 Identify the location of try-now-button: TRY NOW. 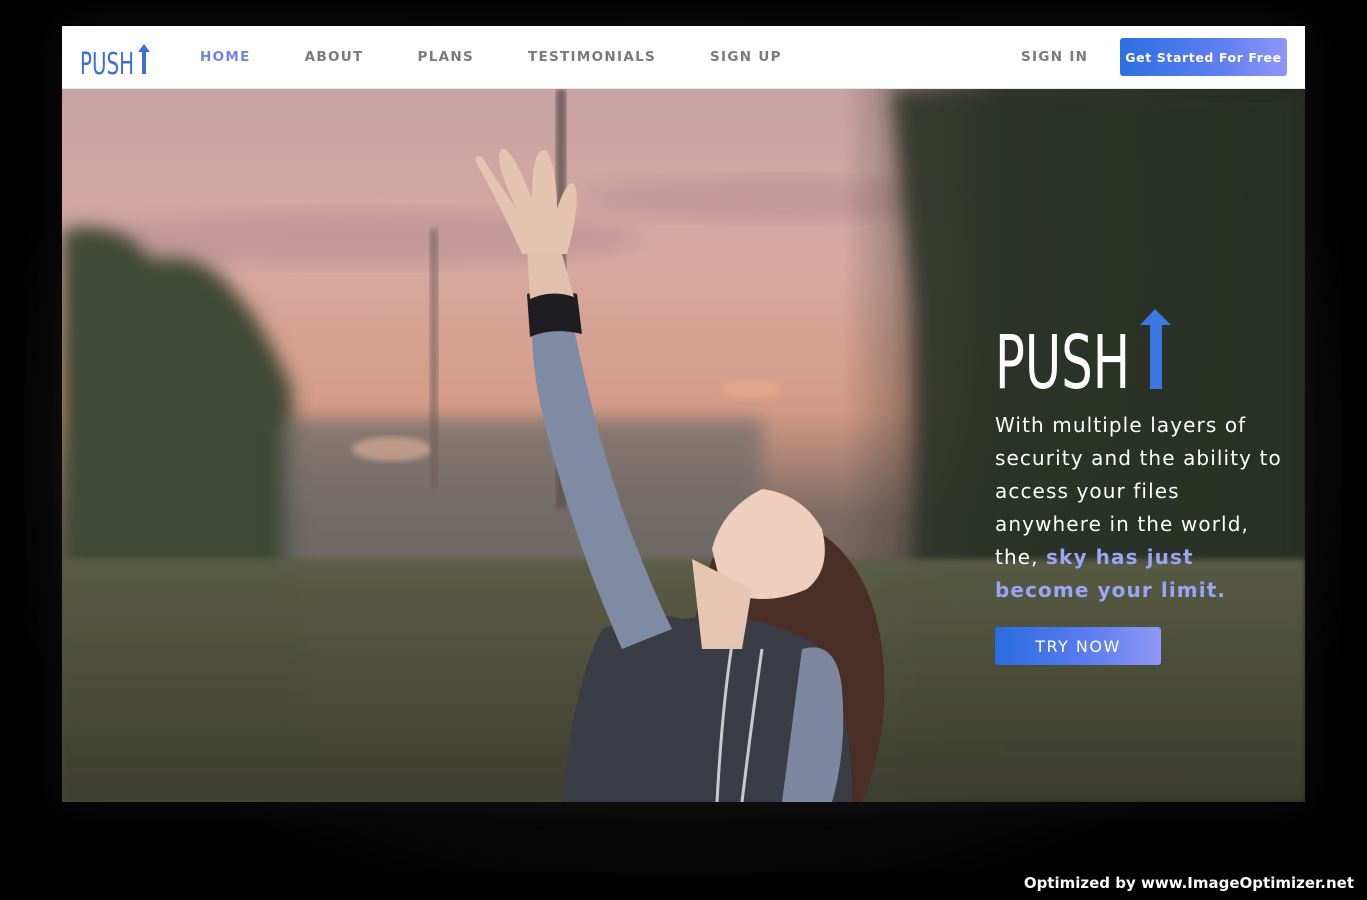
(1078, 646).